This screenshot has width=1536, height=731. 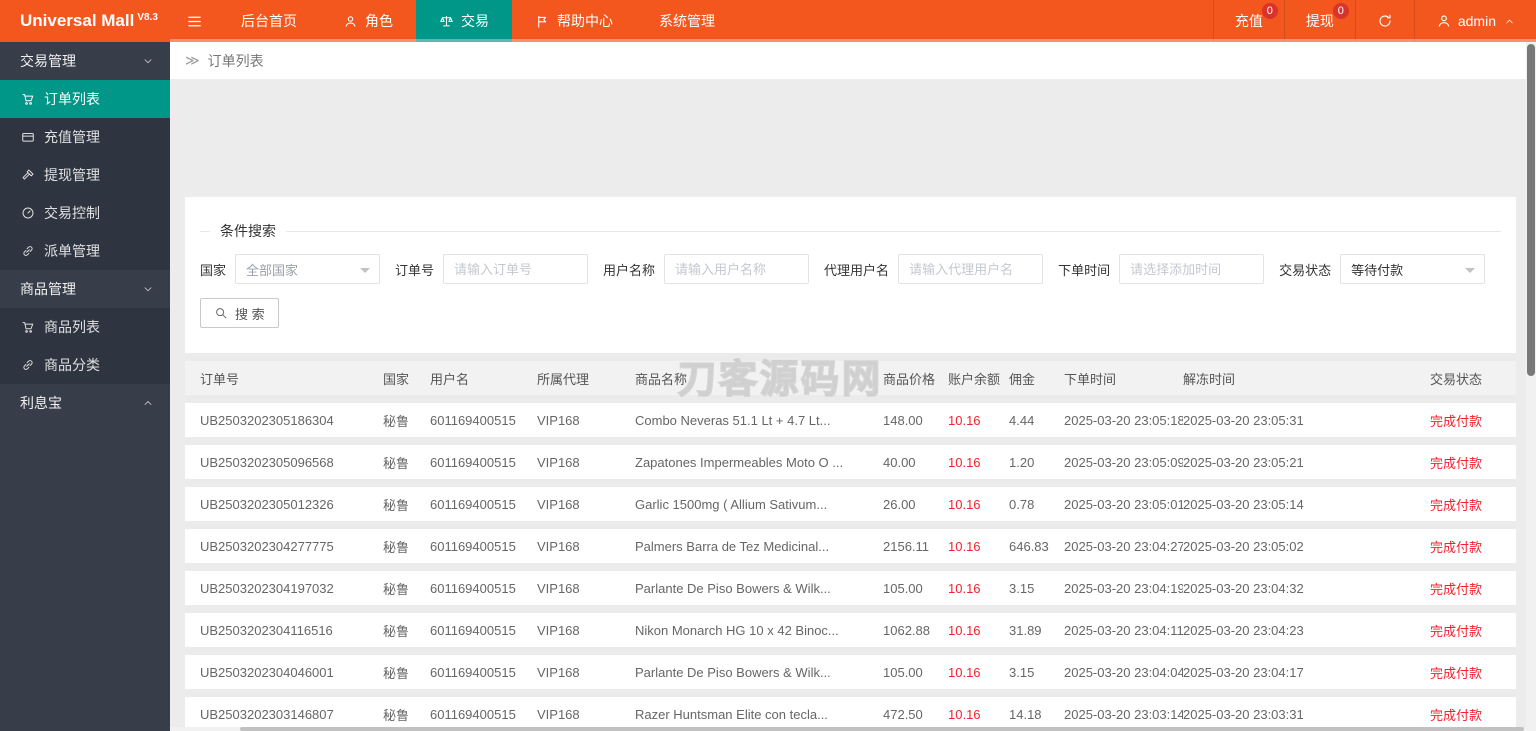 What do you see at coordinates (41, 403) in the screenshot?
I see `sidebar-group-label: 利息宝` at bounding box center [41, 403].